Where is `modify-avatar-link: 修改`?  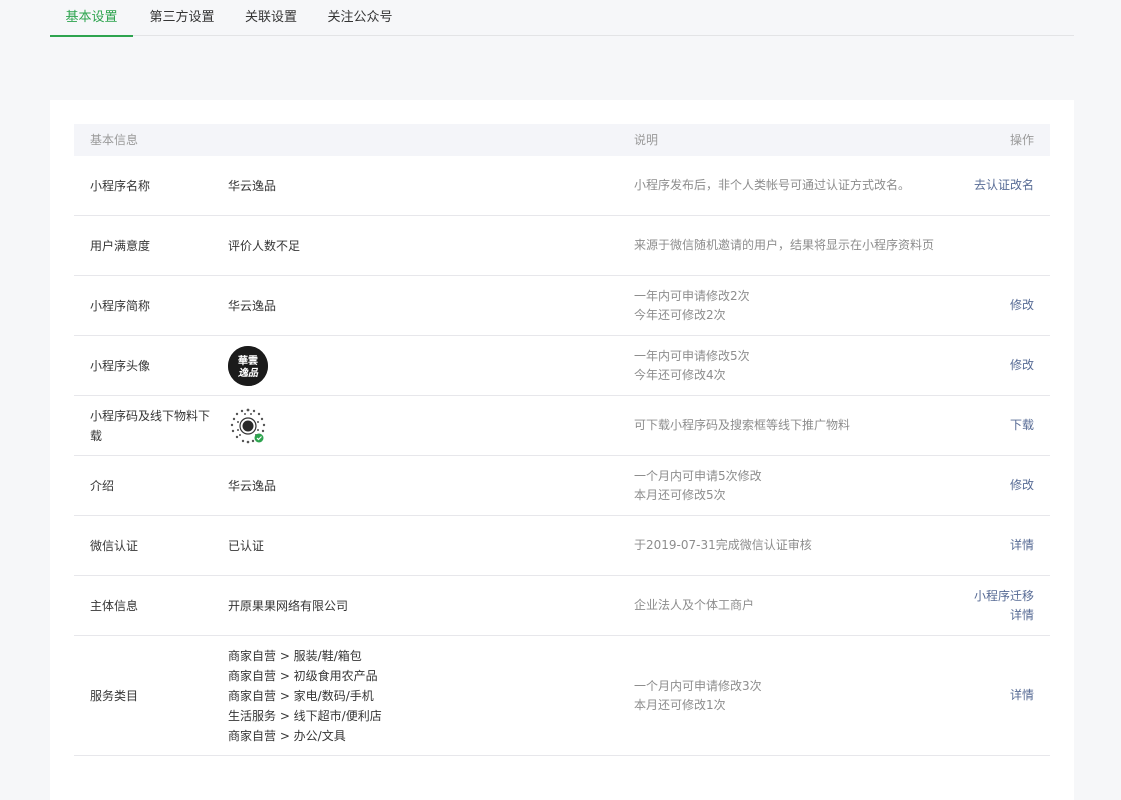 modify-avatar-link: 修改 is located at coordinates (1022, 365).